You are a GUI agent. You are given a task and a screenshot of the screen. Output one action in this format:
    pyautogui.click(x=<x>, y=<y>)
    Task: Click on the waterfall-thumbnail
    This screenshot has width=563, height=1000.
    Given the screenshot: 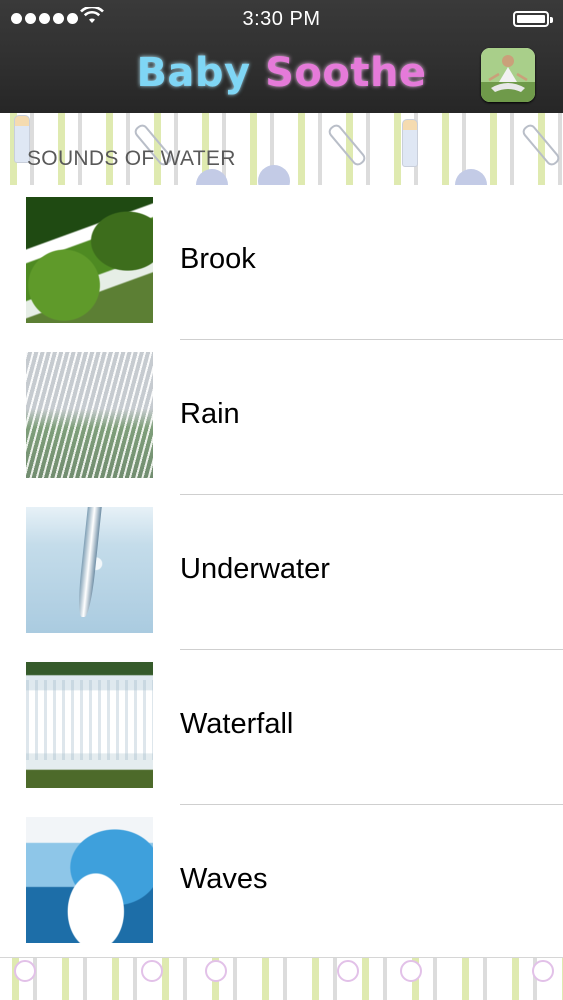 What is the action you would take?
    pyautogui.click(x=89, y=725)
    